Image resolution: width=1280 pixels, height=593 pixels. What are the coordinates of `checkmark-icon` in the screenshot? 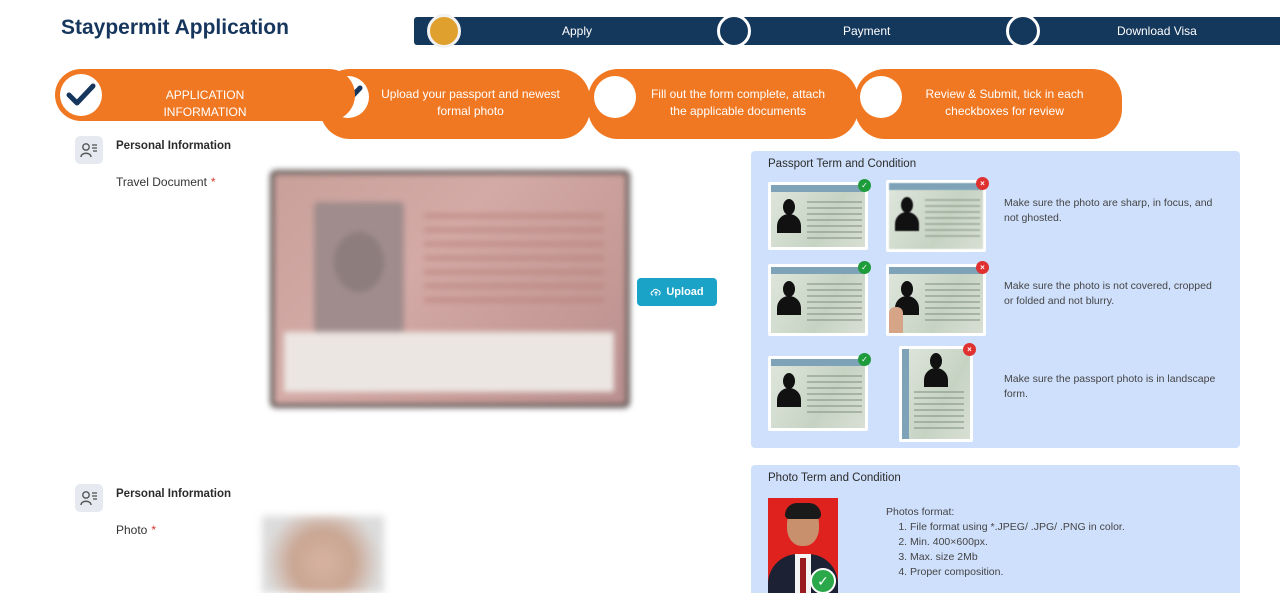 It's located at (81, 94).